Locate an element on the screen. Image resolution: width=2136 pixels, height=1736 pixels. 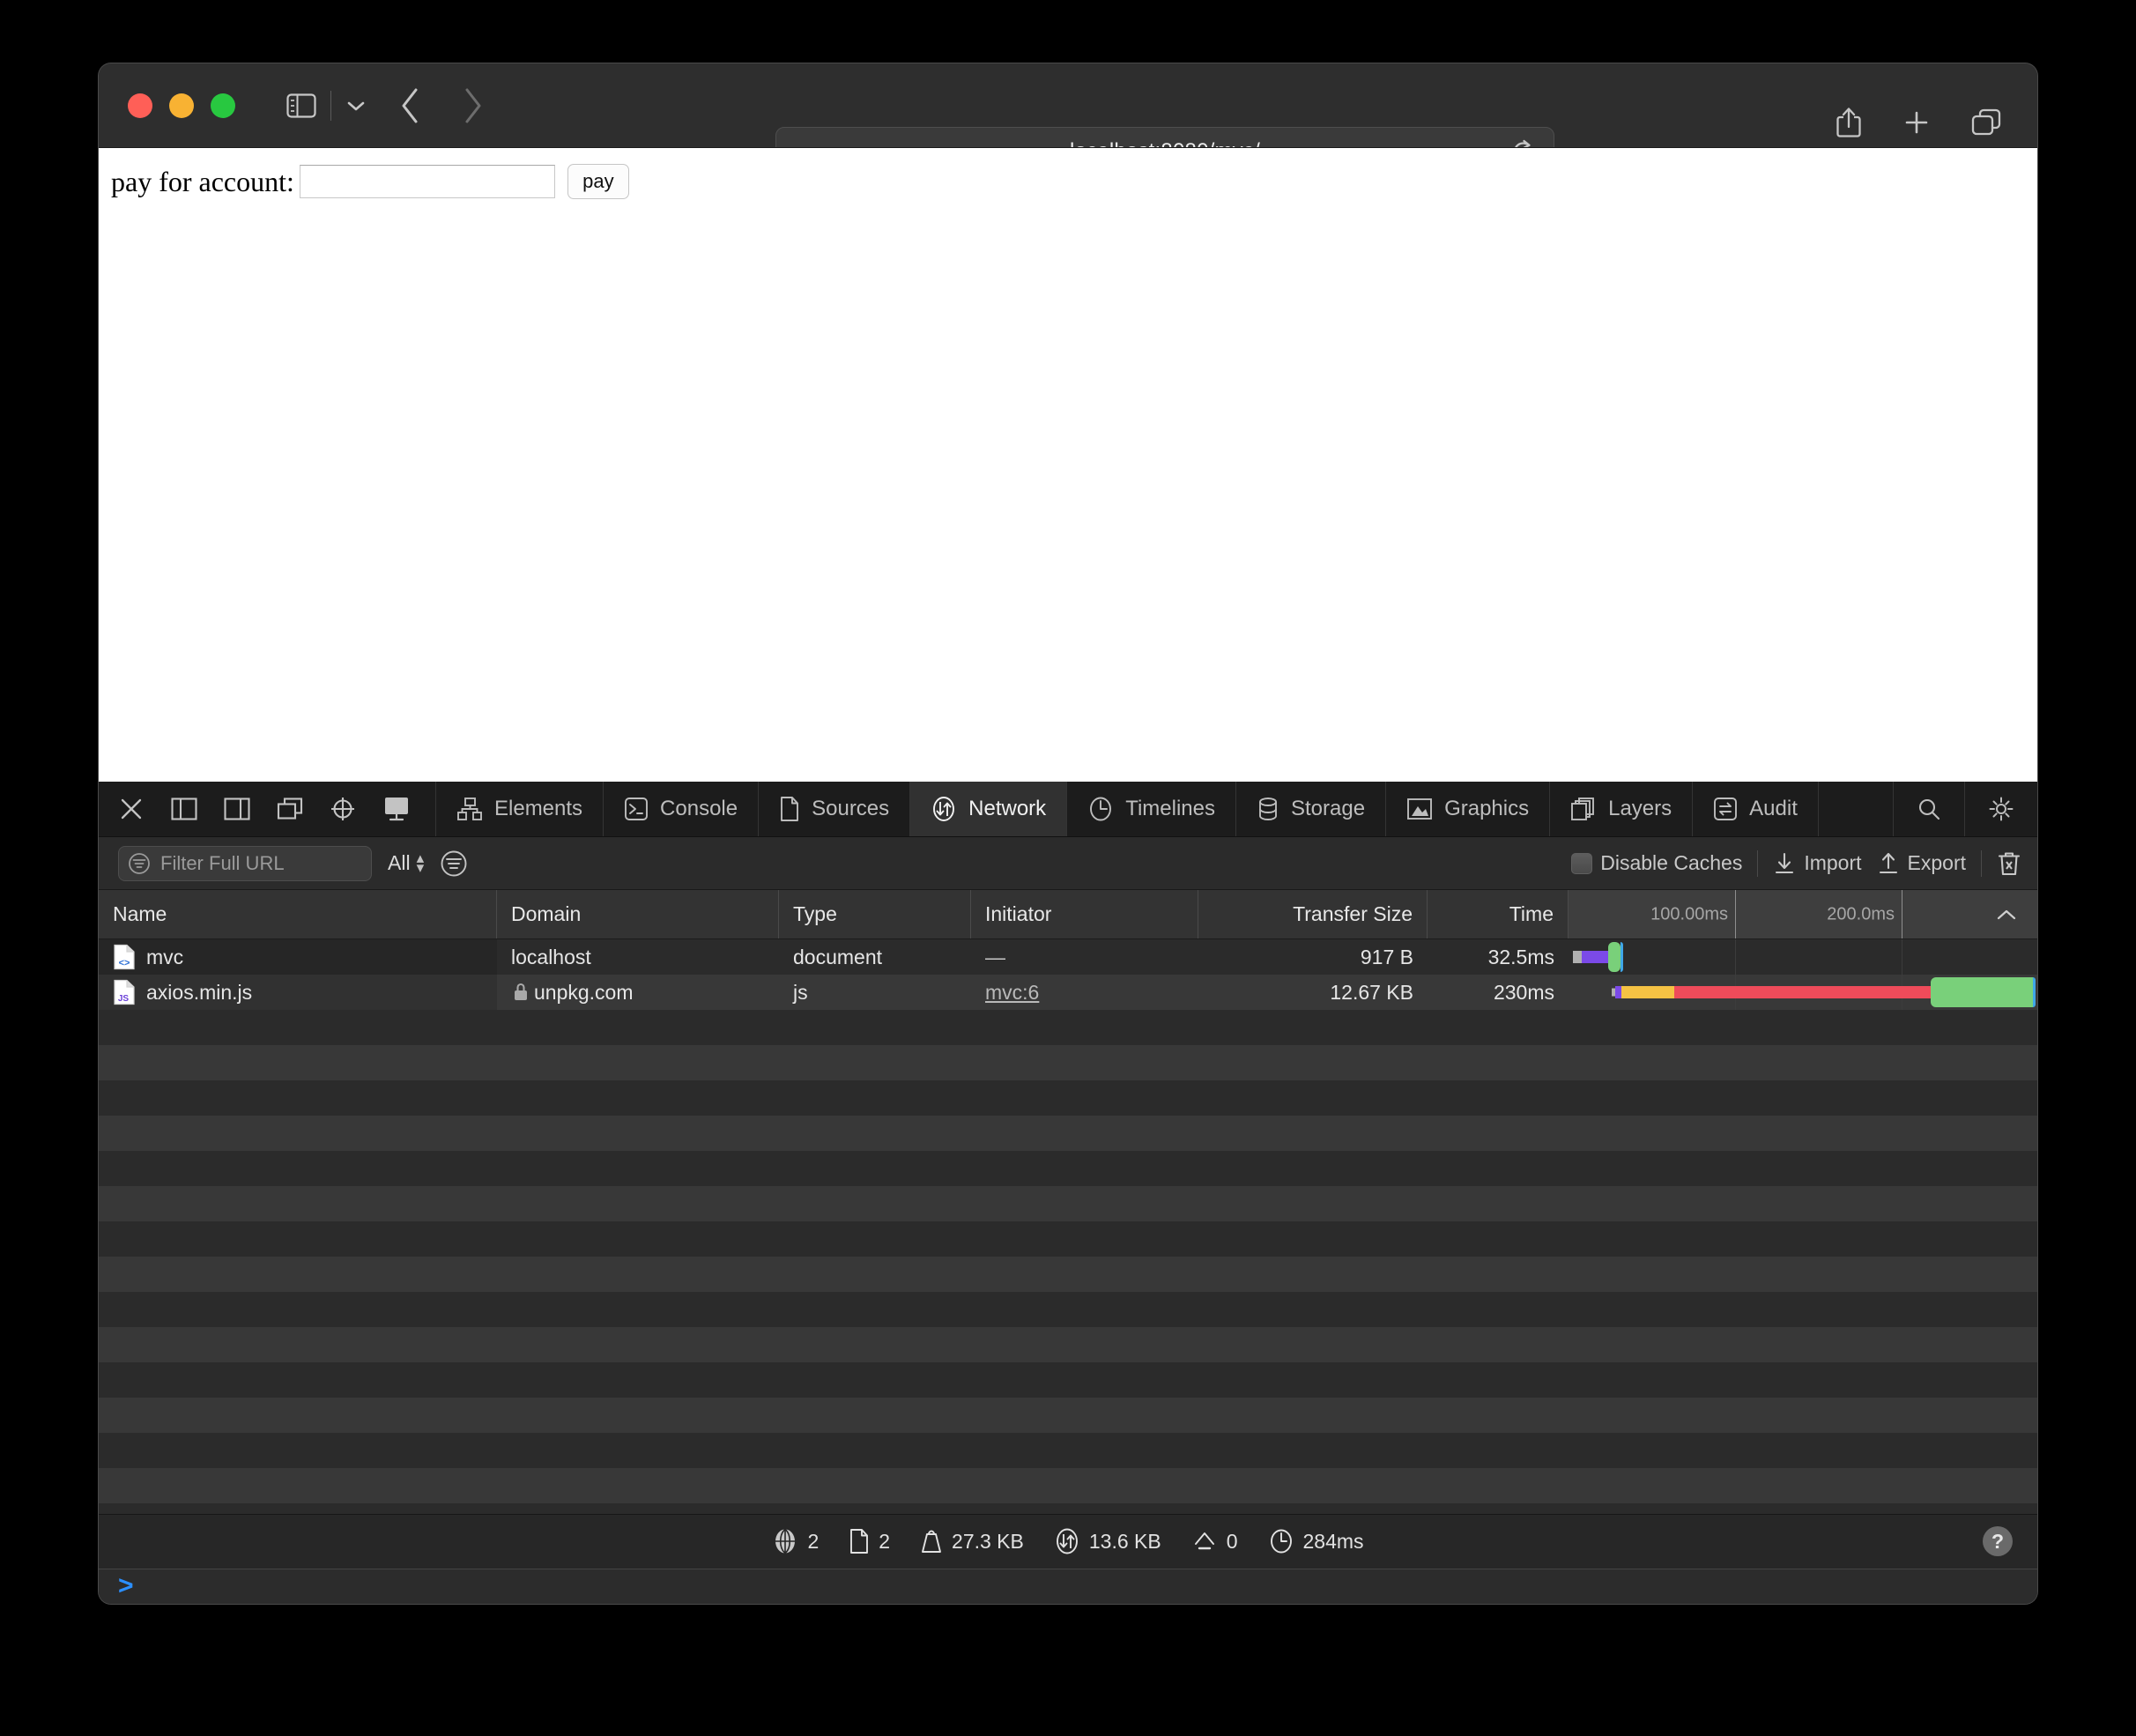
dock-left-icon is located at coordinates (184, 809).